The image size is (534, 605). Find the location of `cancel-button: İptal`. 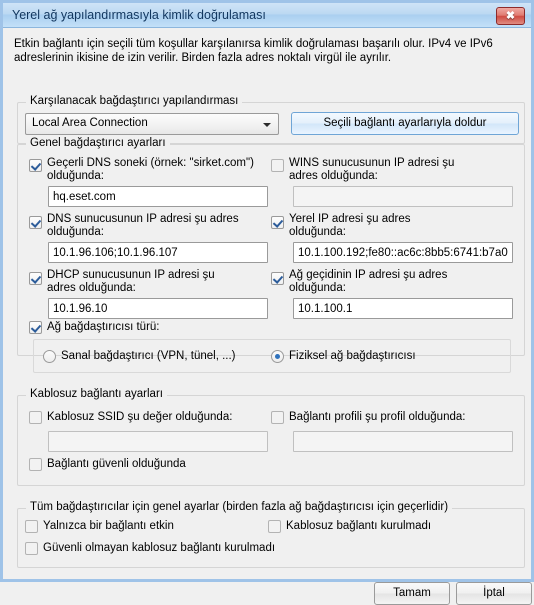

cancel-button: İptal is located at coordinates (494, 593).